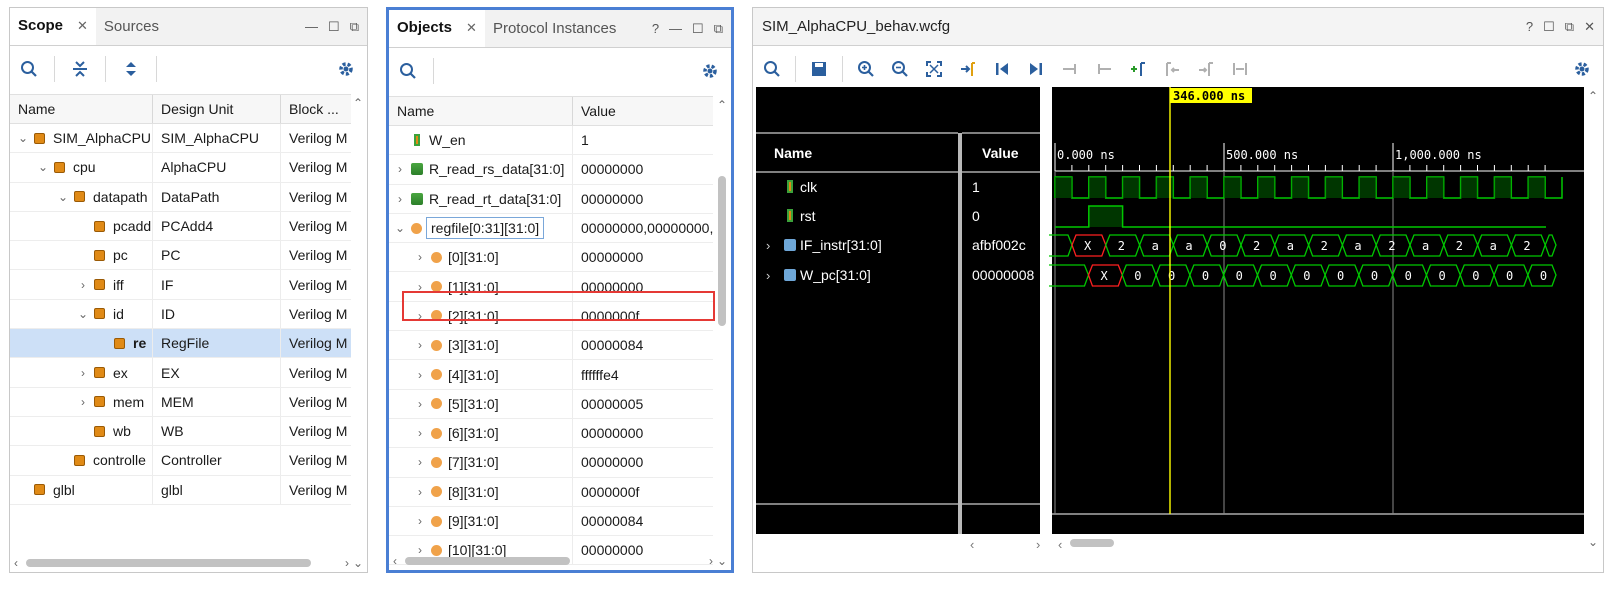 This screenshot has width=1605, height=592. I want to click on scroll-left-icon: ‹, so click(395, 561).